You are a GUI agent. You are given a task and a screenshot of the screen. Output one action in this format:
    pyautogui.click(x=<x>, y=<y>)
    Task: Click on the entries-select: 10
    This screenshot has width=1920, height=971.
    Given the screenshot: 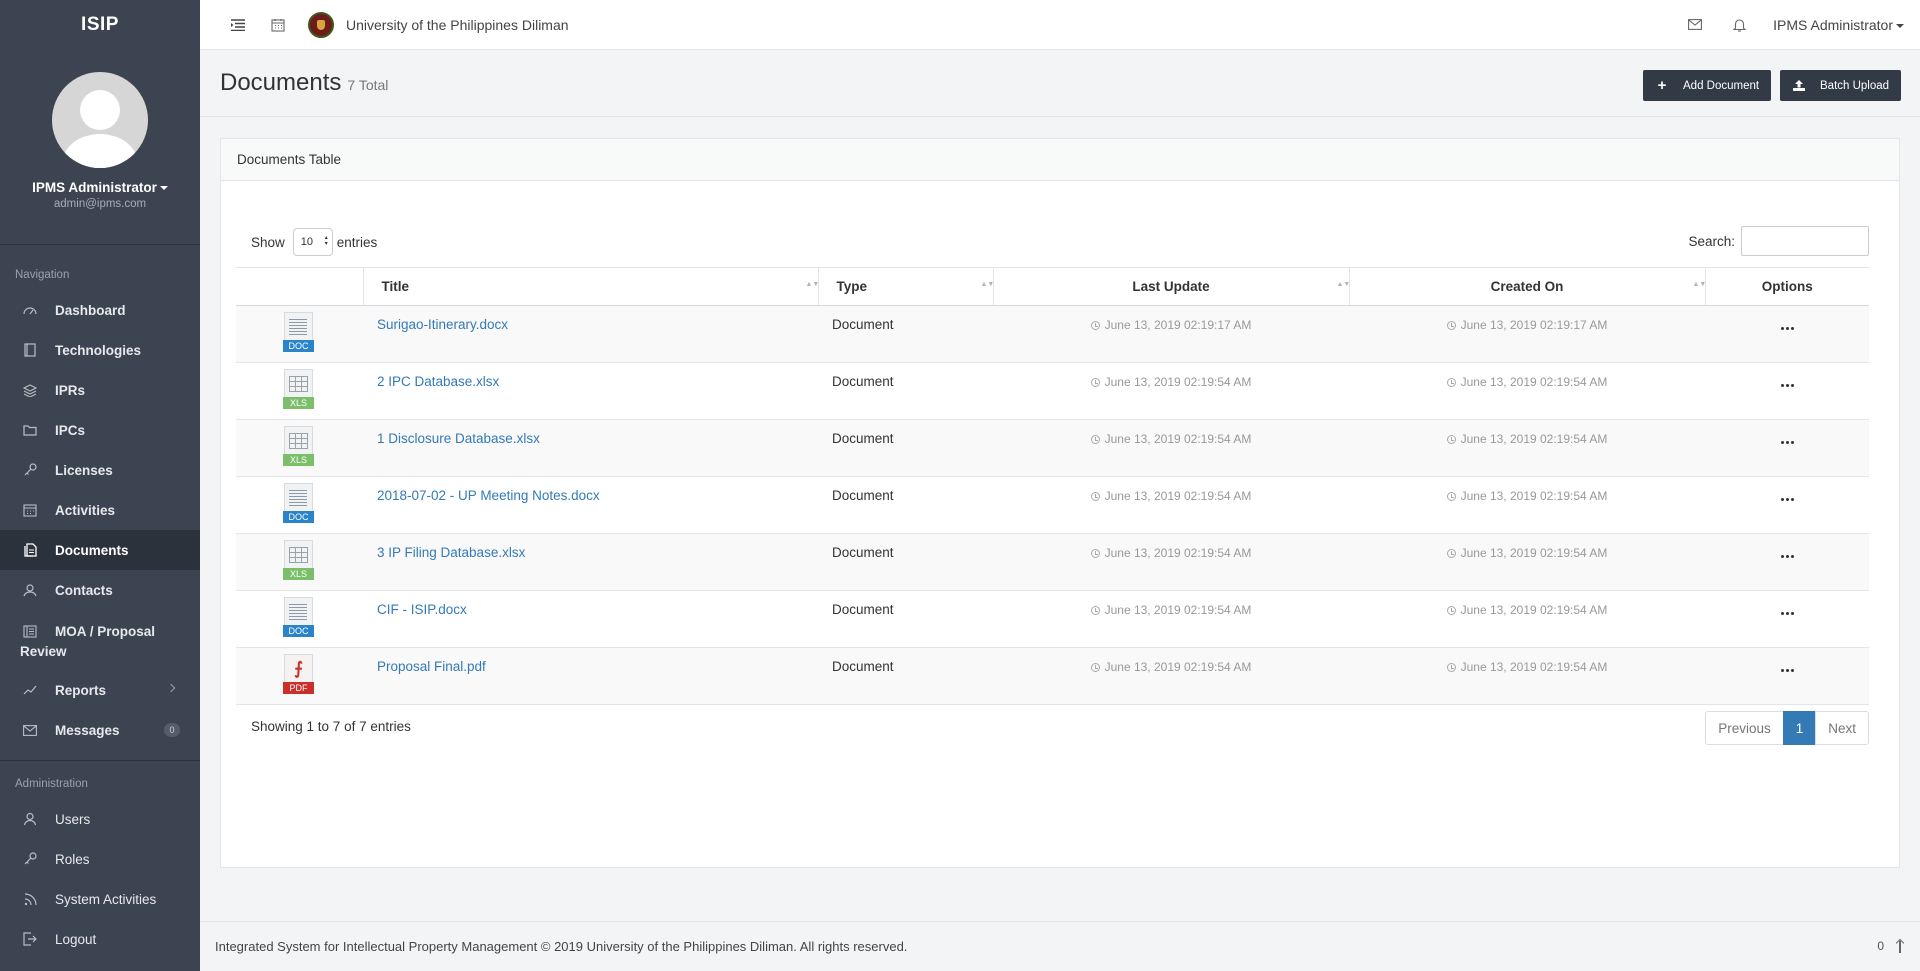 What is the action you would take?
    pyautogui.click(x=312, y=242)
    